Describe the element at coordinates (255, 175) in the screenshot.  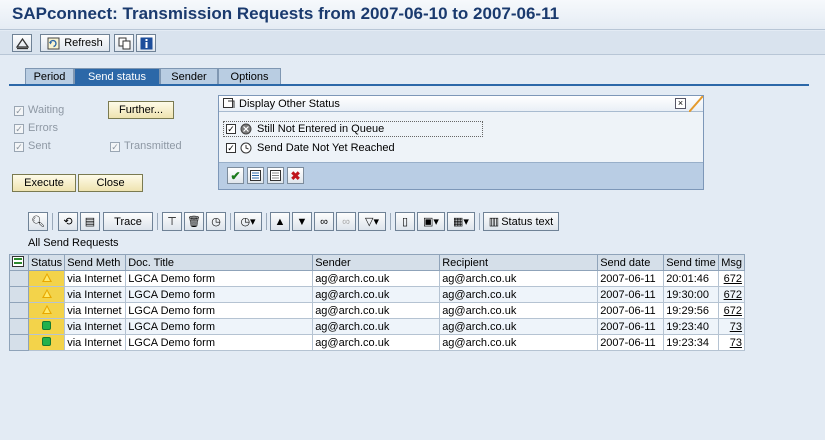
I see `select-all-button` at that location.